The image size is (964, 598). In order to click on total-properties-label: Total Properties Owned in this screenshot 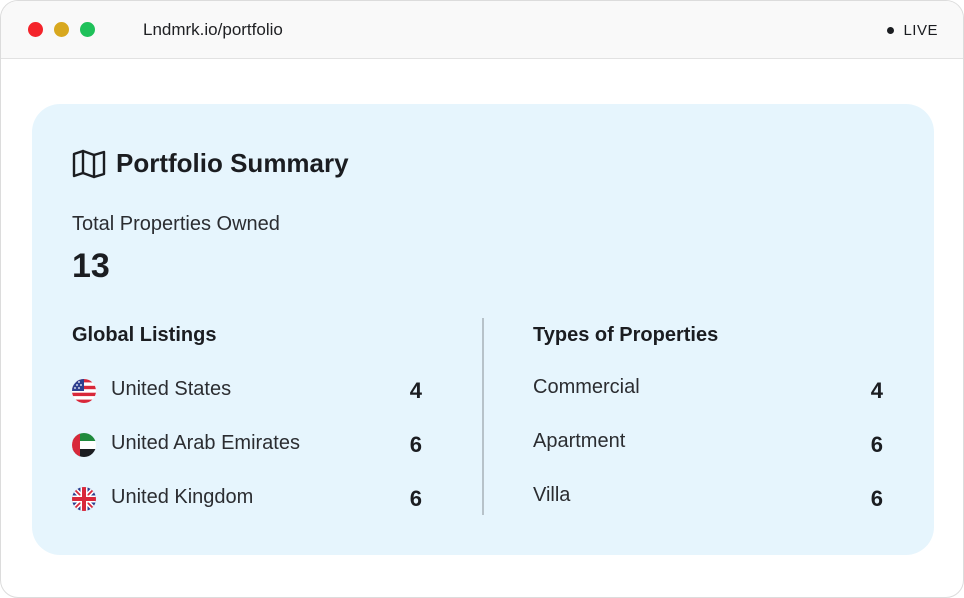, I will do `click(176, 224)`.